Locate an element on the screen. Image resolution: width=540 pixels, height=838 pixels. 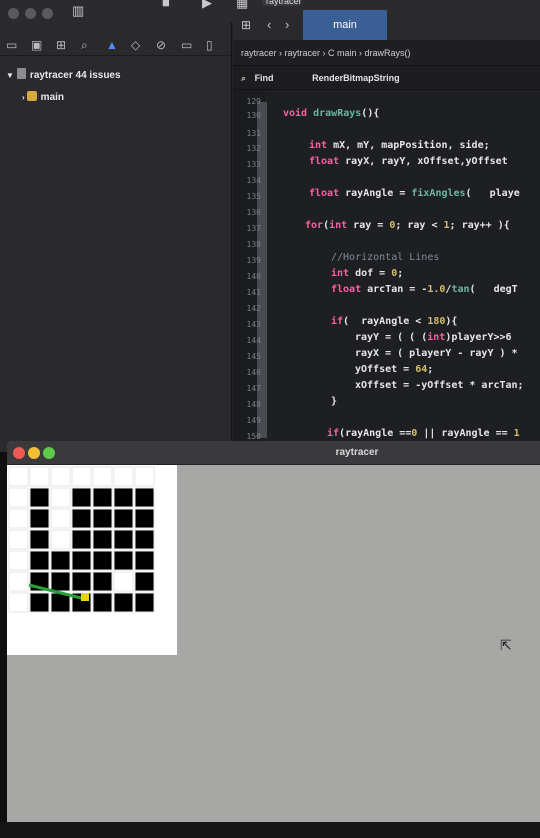
line-number: 145 is located at coordinates (253, 356).